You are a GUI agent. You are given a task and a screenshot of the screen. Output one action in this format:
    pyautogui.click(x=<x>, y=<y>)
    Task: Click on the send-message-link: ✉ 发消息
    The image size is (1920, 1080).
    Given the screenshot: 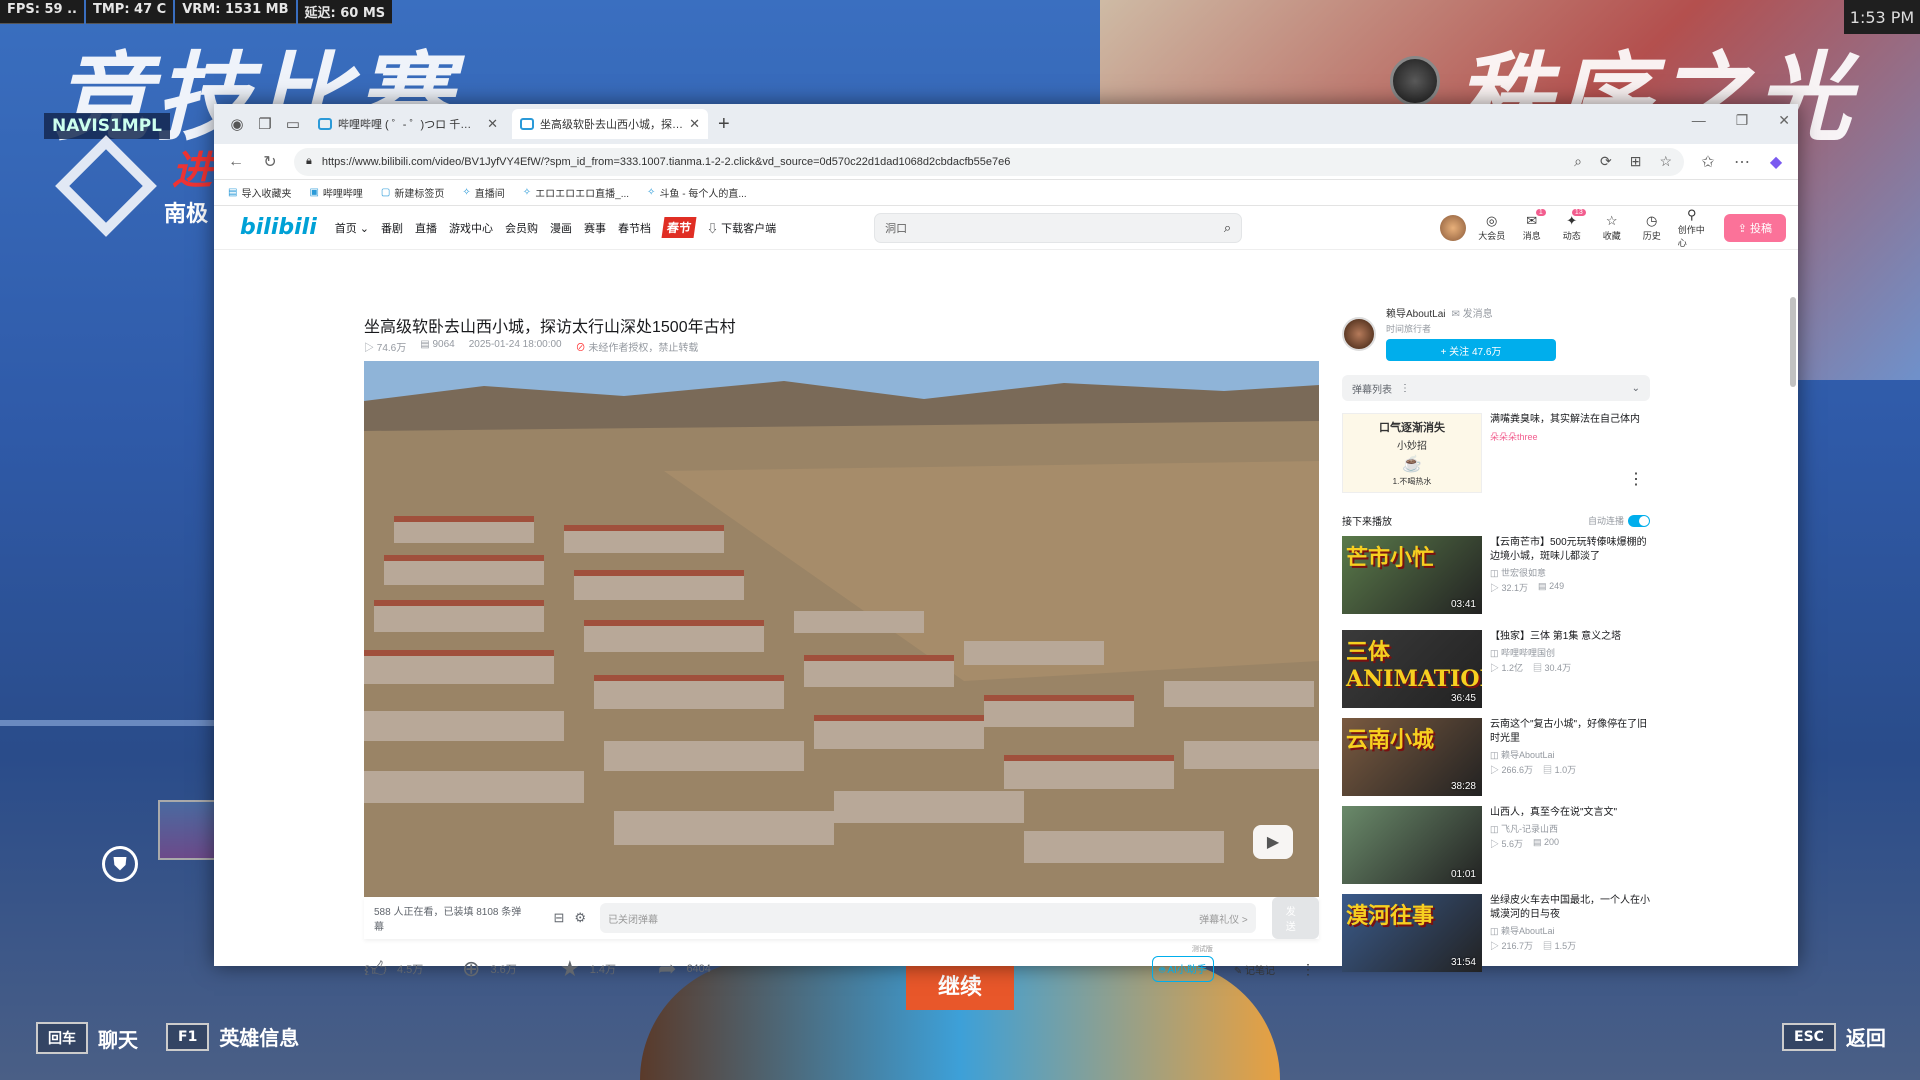 What is the action you would take?
    pyautogui.click(x=1471, y=312)
    